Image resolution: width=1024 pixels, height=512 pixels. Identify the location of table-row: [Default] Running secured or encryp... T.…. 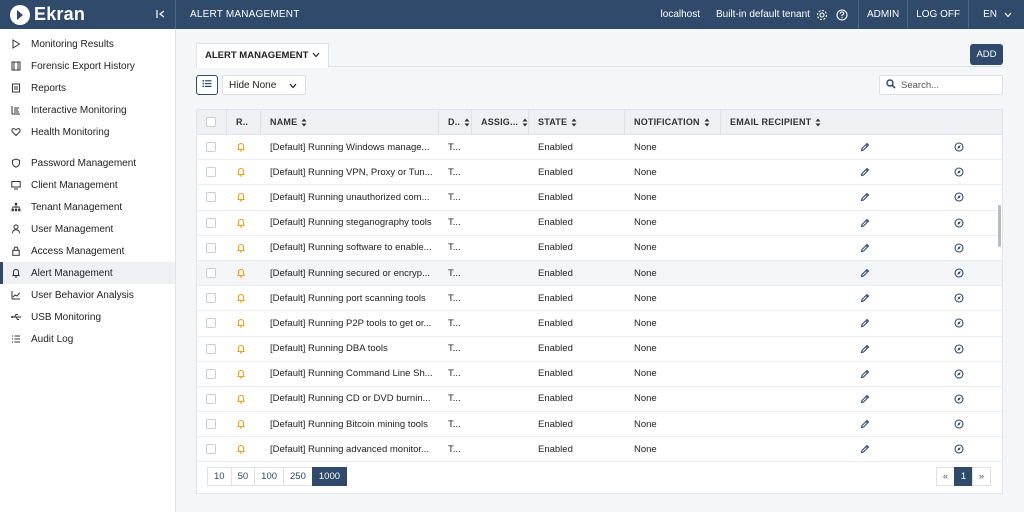
(599, 273).